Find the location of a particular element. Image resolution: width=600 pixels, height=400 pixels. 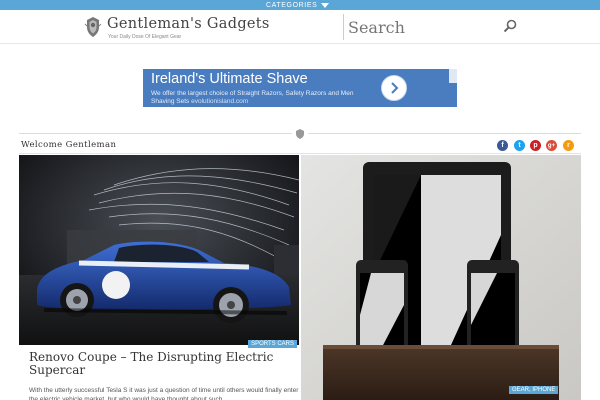

rss-icon: r is located at coordinates (568, 145).